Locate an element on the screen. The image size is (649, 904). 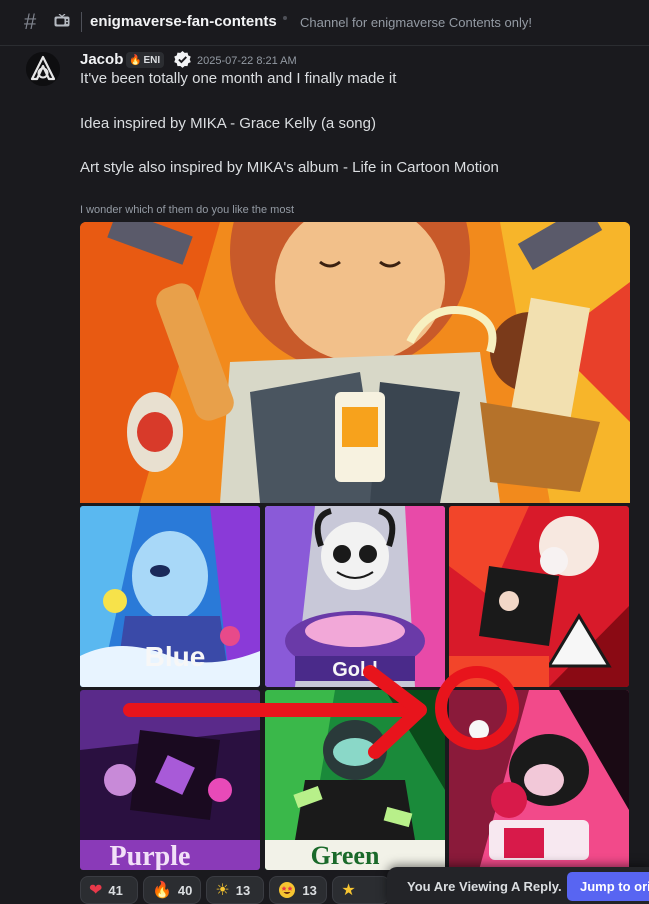
reply-banner-text: You Are Viewing A Reply. is located at coordinates (484, 886).